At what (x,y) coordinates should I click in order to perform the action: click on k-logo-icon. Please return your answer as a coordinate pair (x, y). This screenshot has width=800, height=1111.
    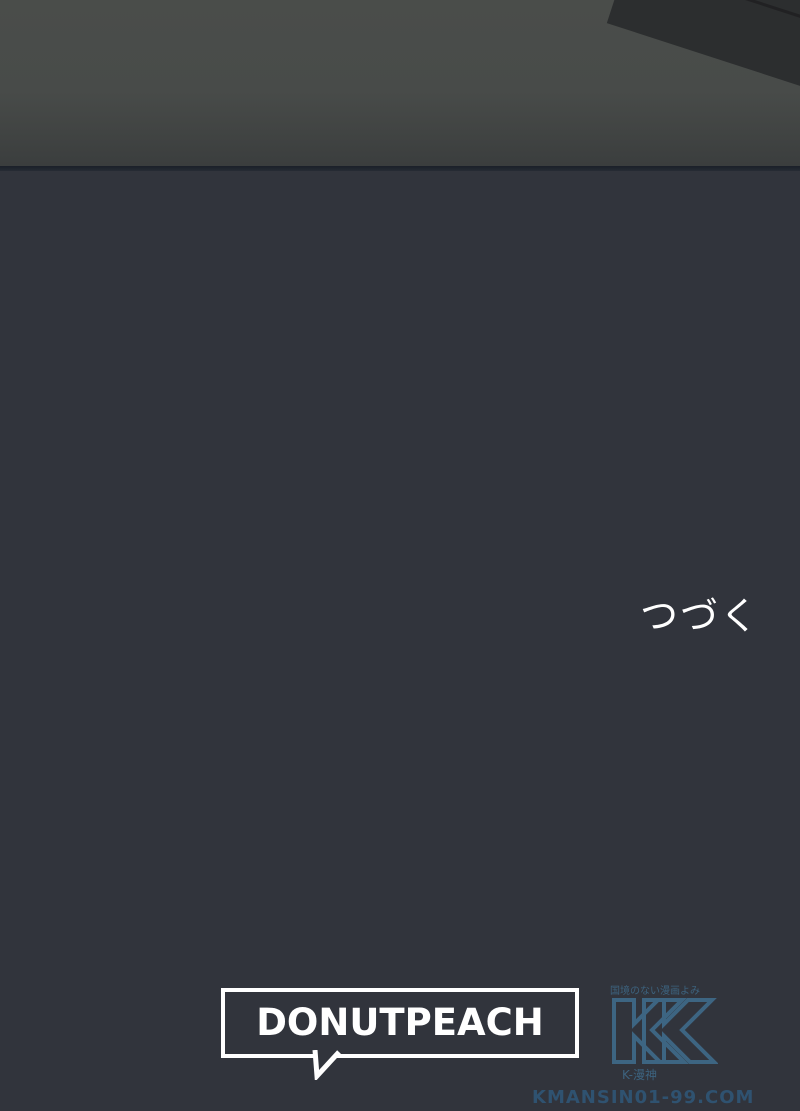
    Looking at the image, I should click on (665, 1031).